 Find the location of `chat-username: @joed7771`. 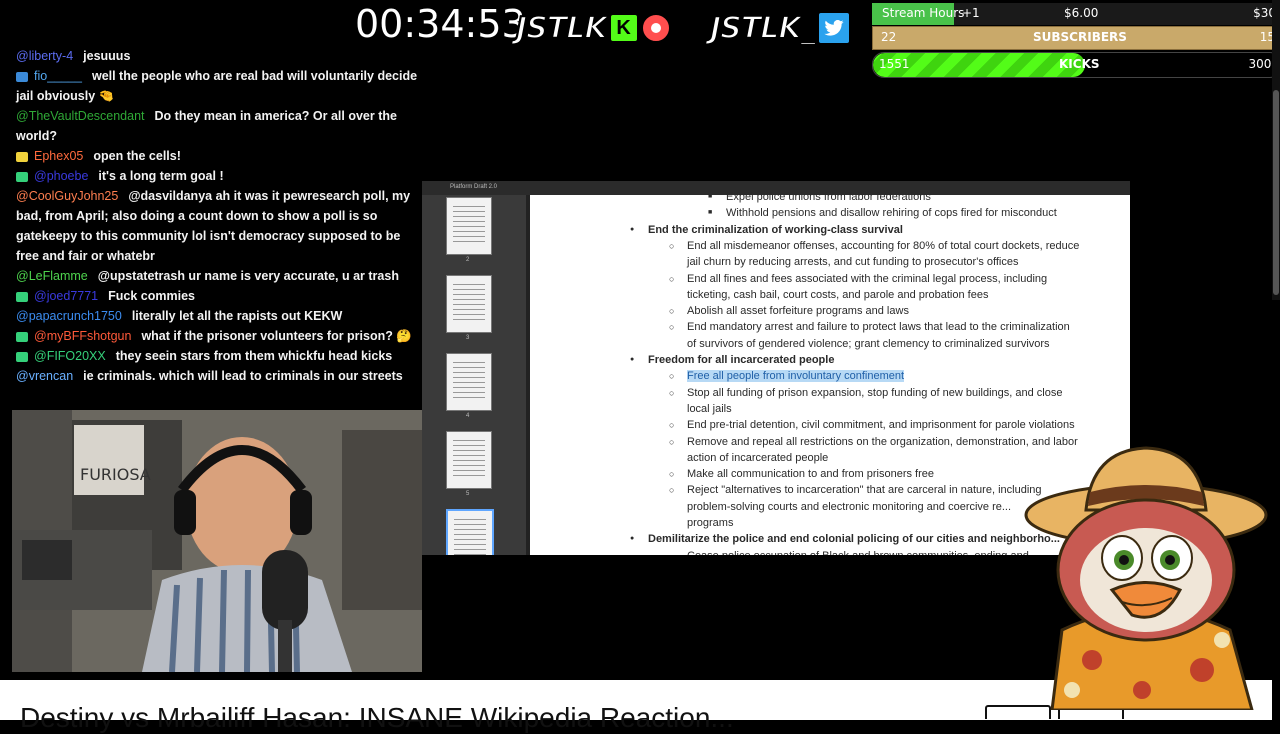

chat-username: @joed7771 is located at coordinates (66, 296).